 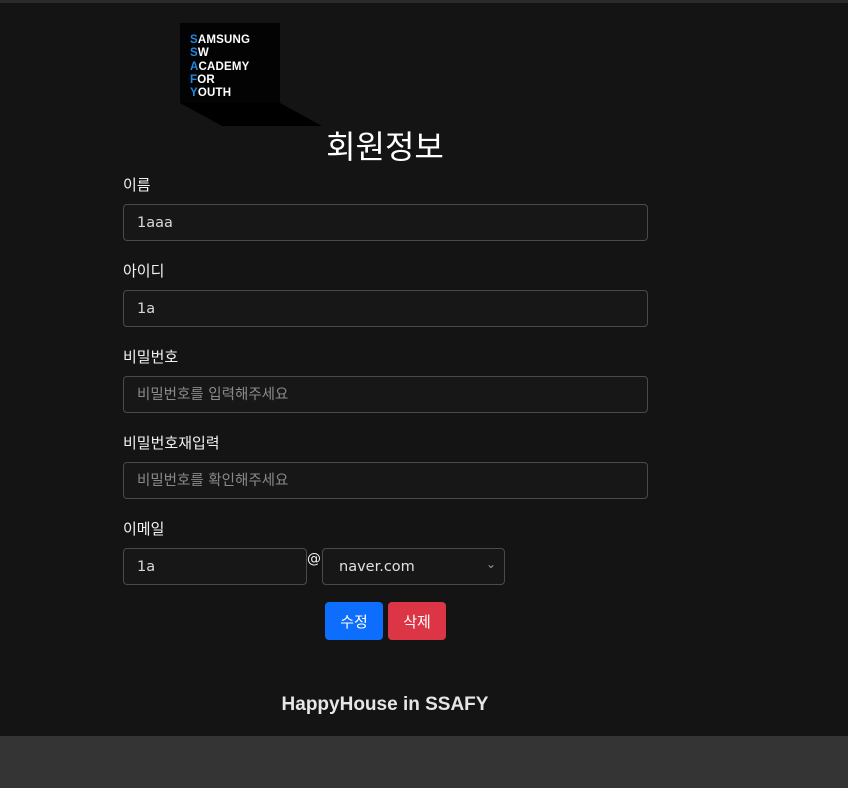 I want to click on email-label: 이메일, so click(x=144, y=529).